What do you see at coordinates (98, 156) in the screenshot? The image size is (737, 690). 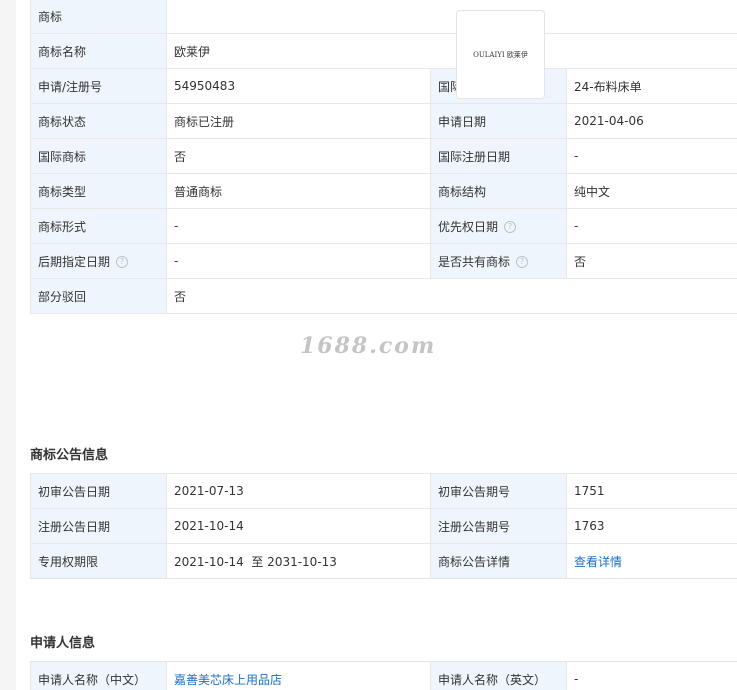 I see `intl-mark-label: 国际商标` at bounding box center [98, 156].